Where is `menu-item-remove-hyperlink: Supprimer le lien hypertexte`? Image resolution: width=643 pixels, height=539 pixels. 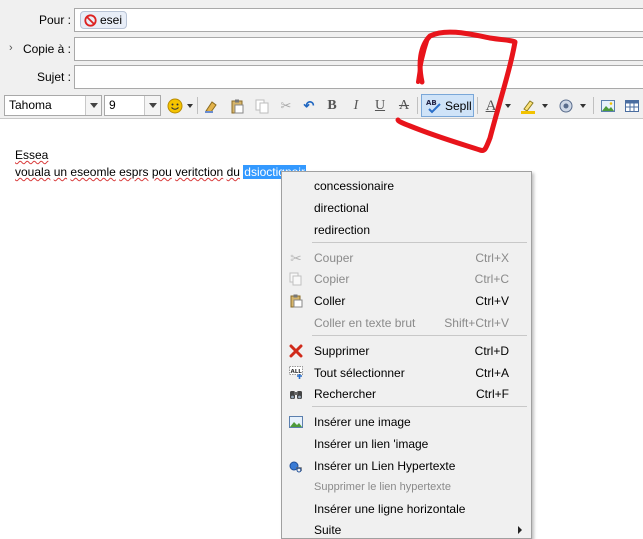
menu-item-remove-hyperlink: Supprimer le lien hypertexte is located at coordinates (406, 487).